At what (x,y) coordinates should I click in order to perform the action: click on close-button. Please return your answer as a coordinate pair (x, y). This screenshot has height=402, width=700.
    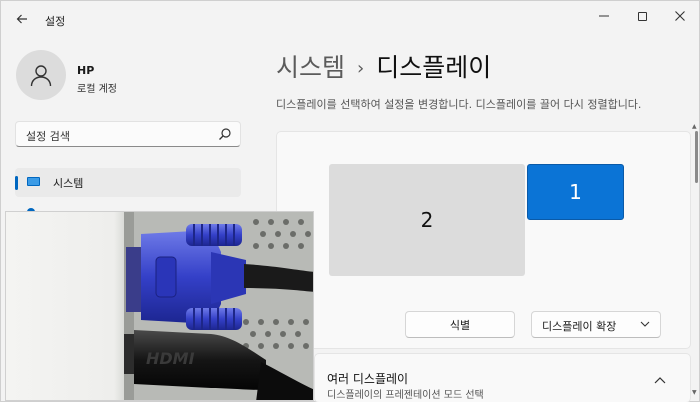
    Looking at the image, I should click on (680, 16).